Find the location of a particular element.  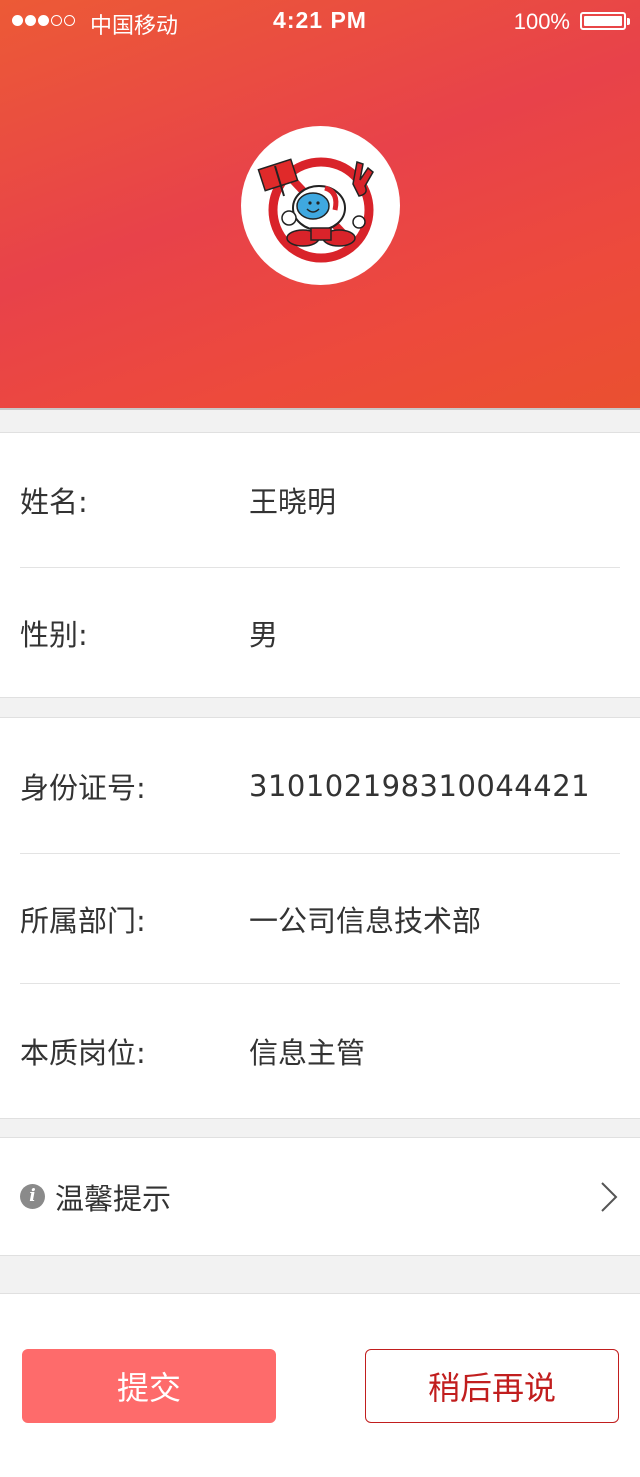

name-value: 王晓明 is located at coordinates (293, 502).